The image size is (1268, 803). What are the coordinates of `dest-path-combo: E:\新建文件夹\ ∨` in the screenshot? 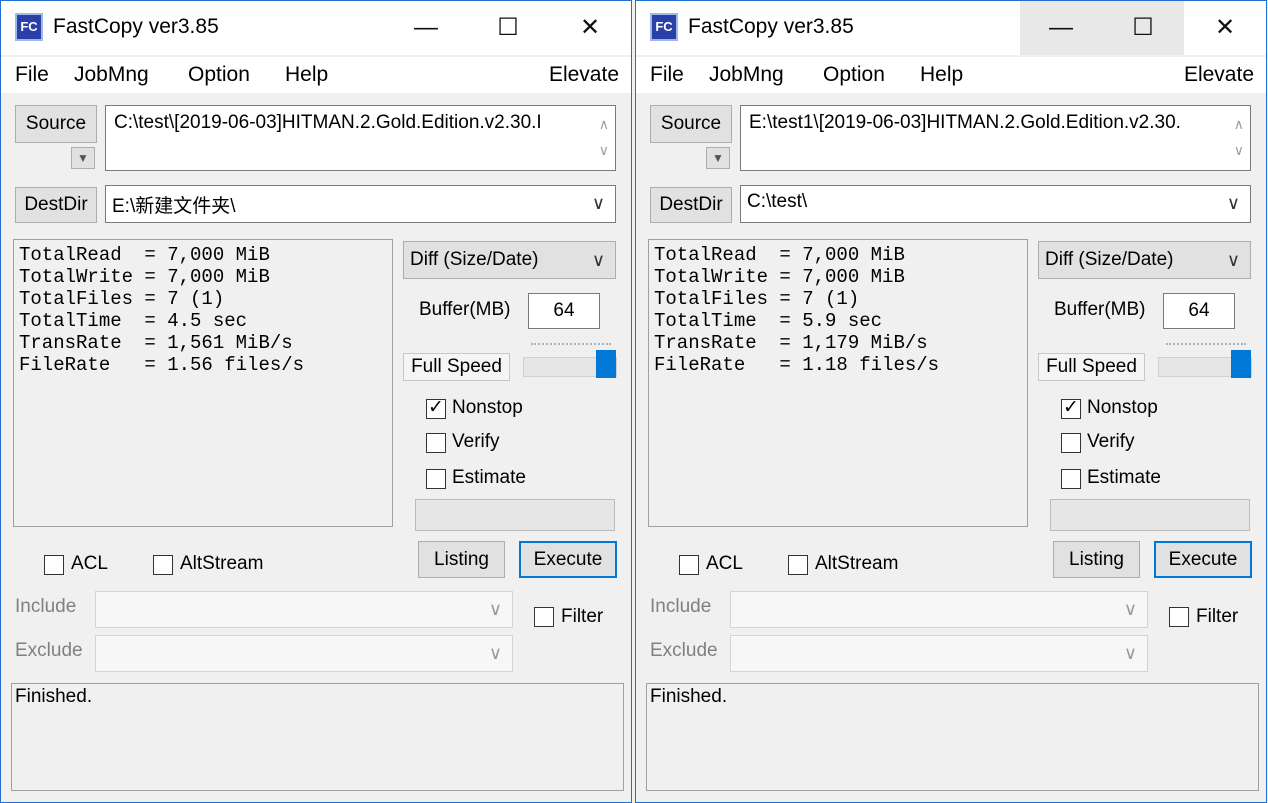 It's located at (360, 204).